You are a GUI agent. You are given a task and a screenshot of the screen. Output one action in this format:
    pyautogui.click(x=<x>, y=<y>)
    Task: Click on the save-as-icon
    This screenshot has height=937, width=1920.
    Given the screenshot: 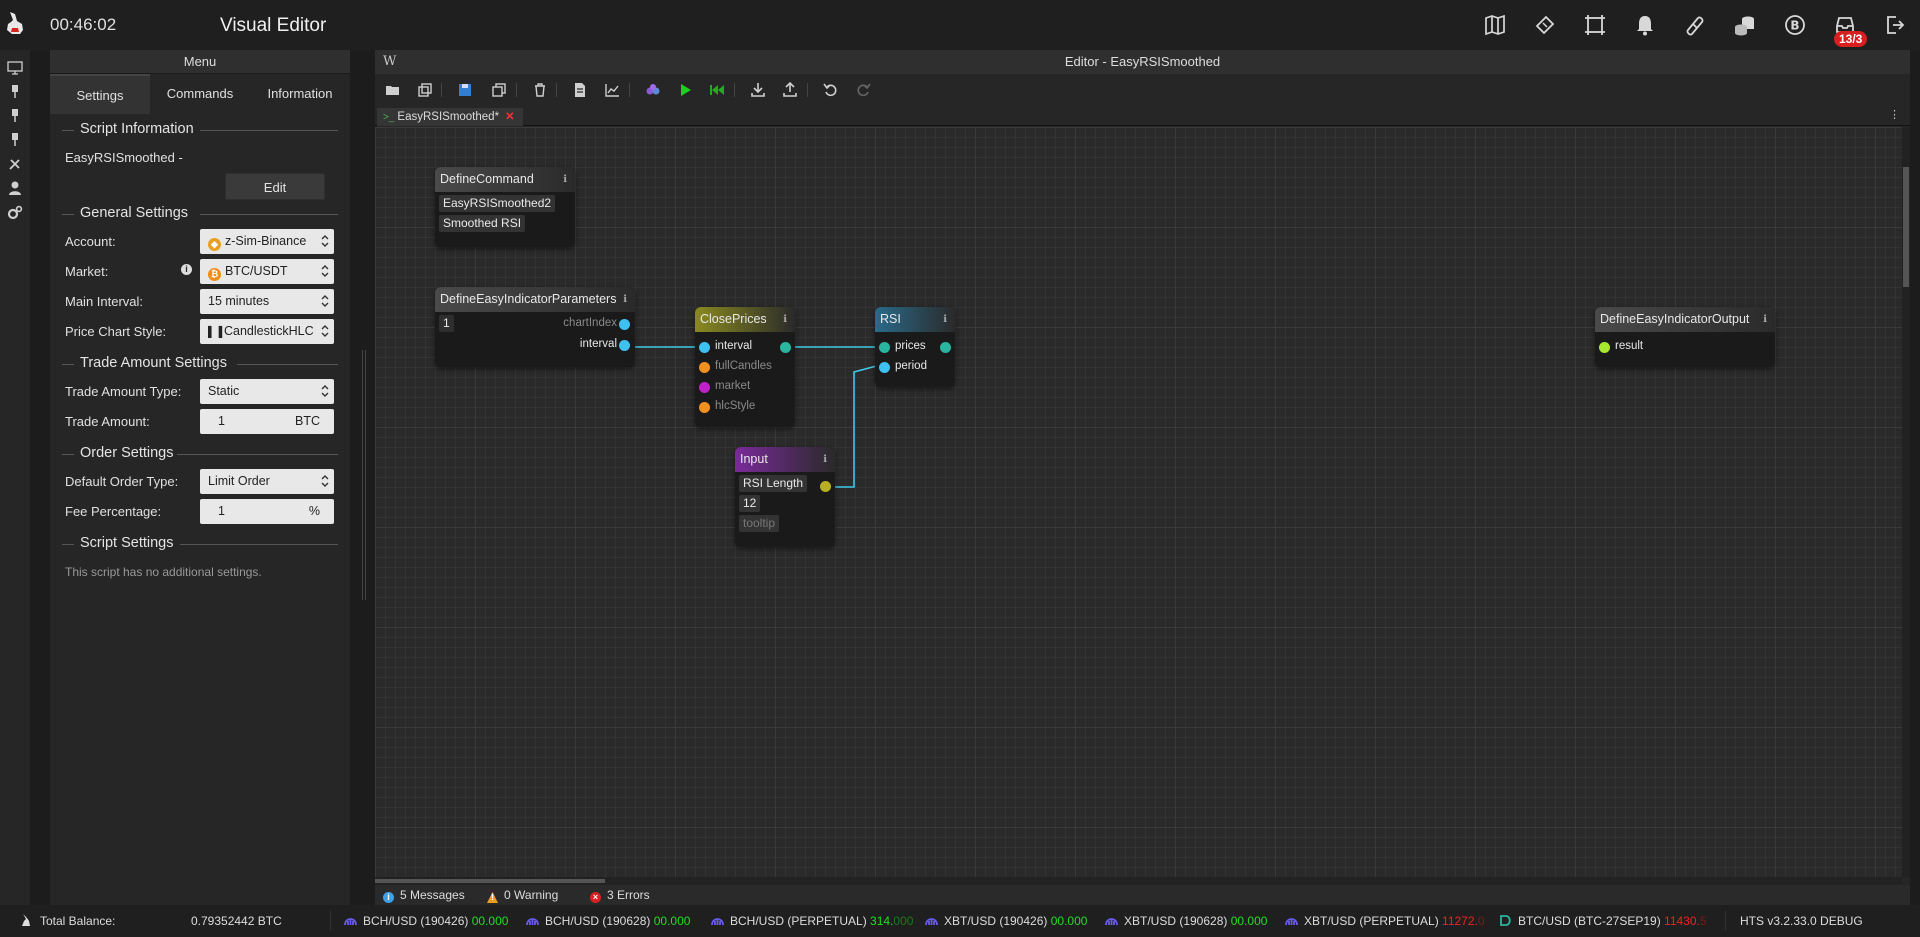 What is the action you would take?
    pyautogui.click(x=499, y=90)
    